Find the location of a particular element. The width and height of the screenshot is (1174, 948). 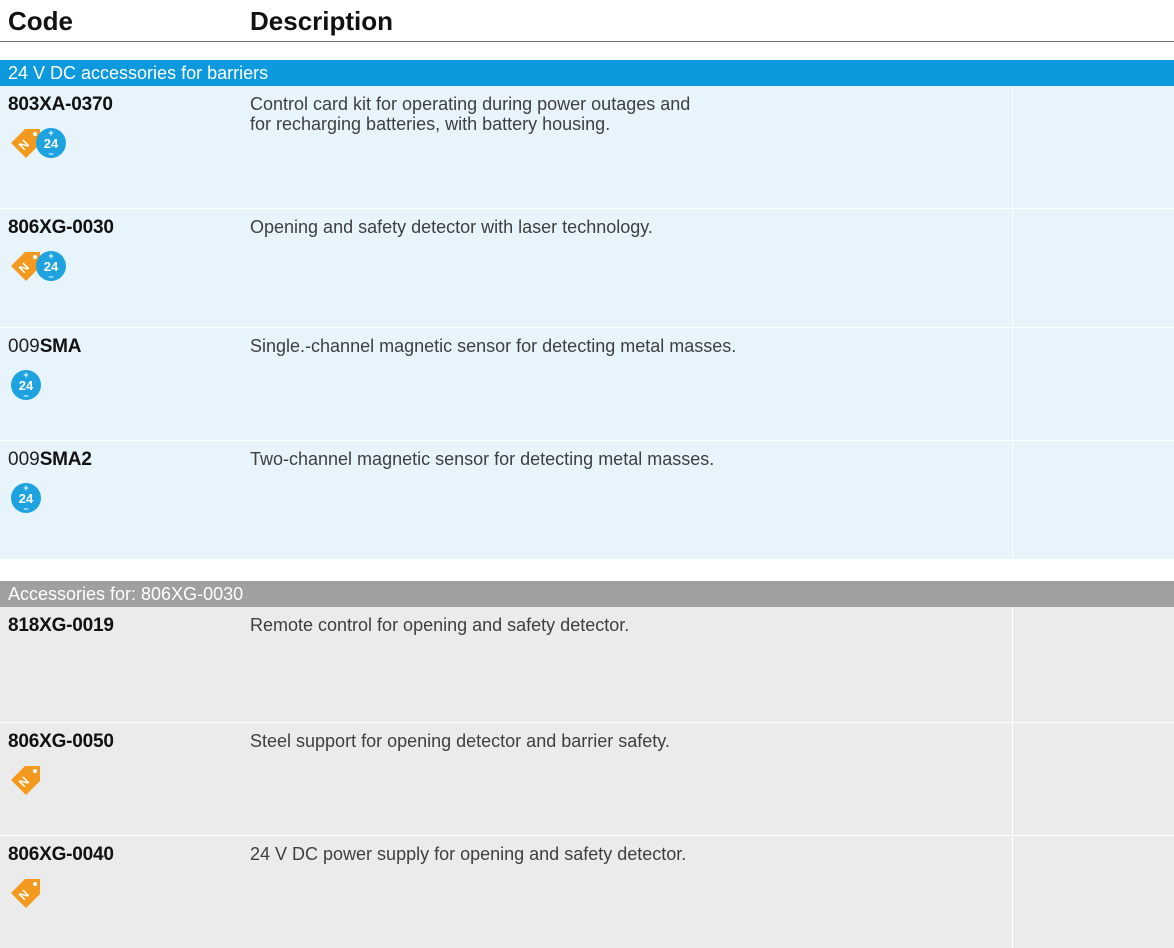

section-header-24v-accessories: 24 V DC accessories for barriers is located at coordinates (587, 73).